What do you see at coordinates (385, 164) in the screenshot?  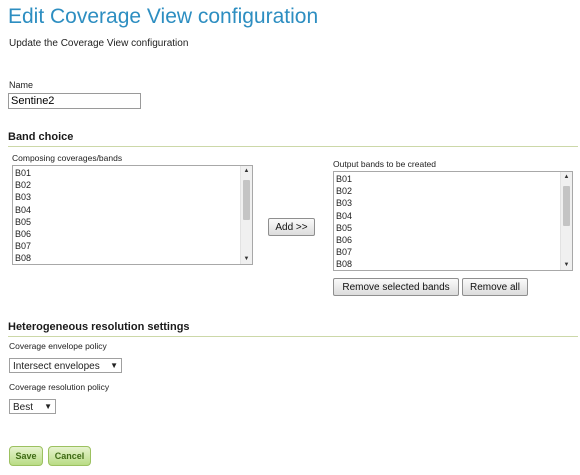 I see `output-bands-label: Output bands to be created` at bounding box center [385, 164].